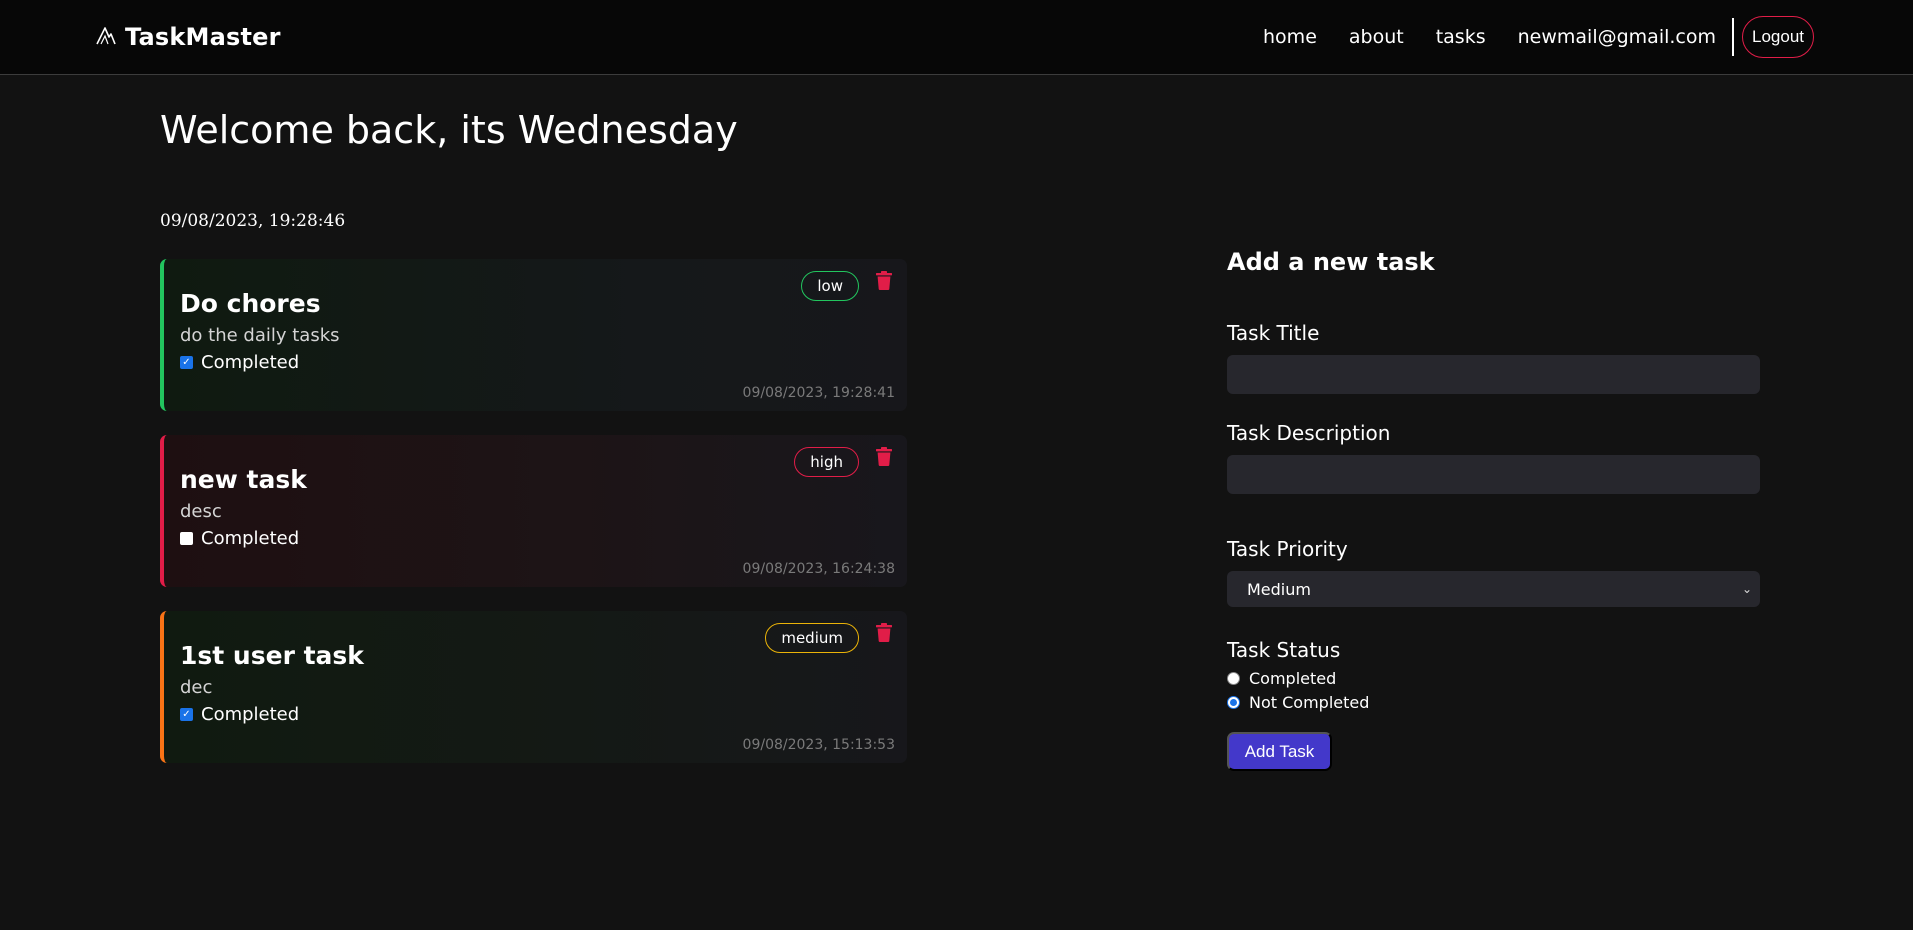  I want to click on nav-link-home: home, so click(1290, 37).